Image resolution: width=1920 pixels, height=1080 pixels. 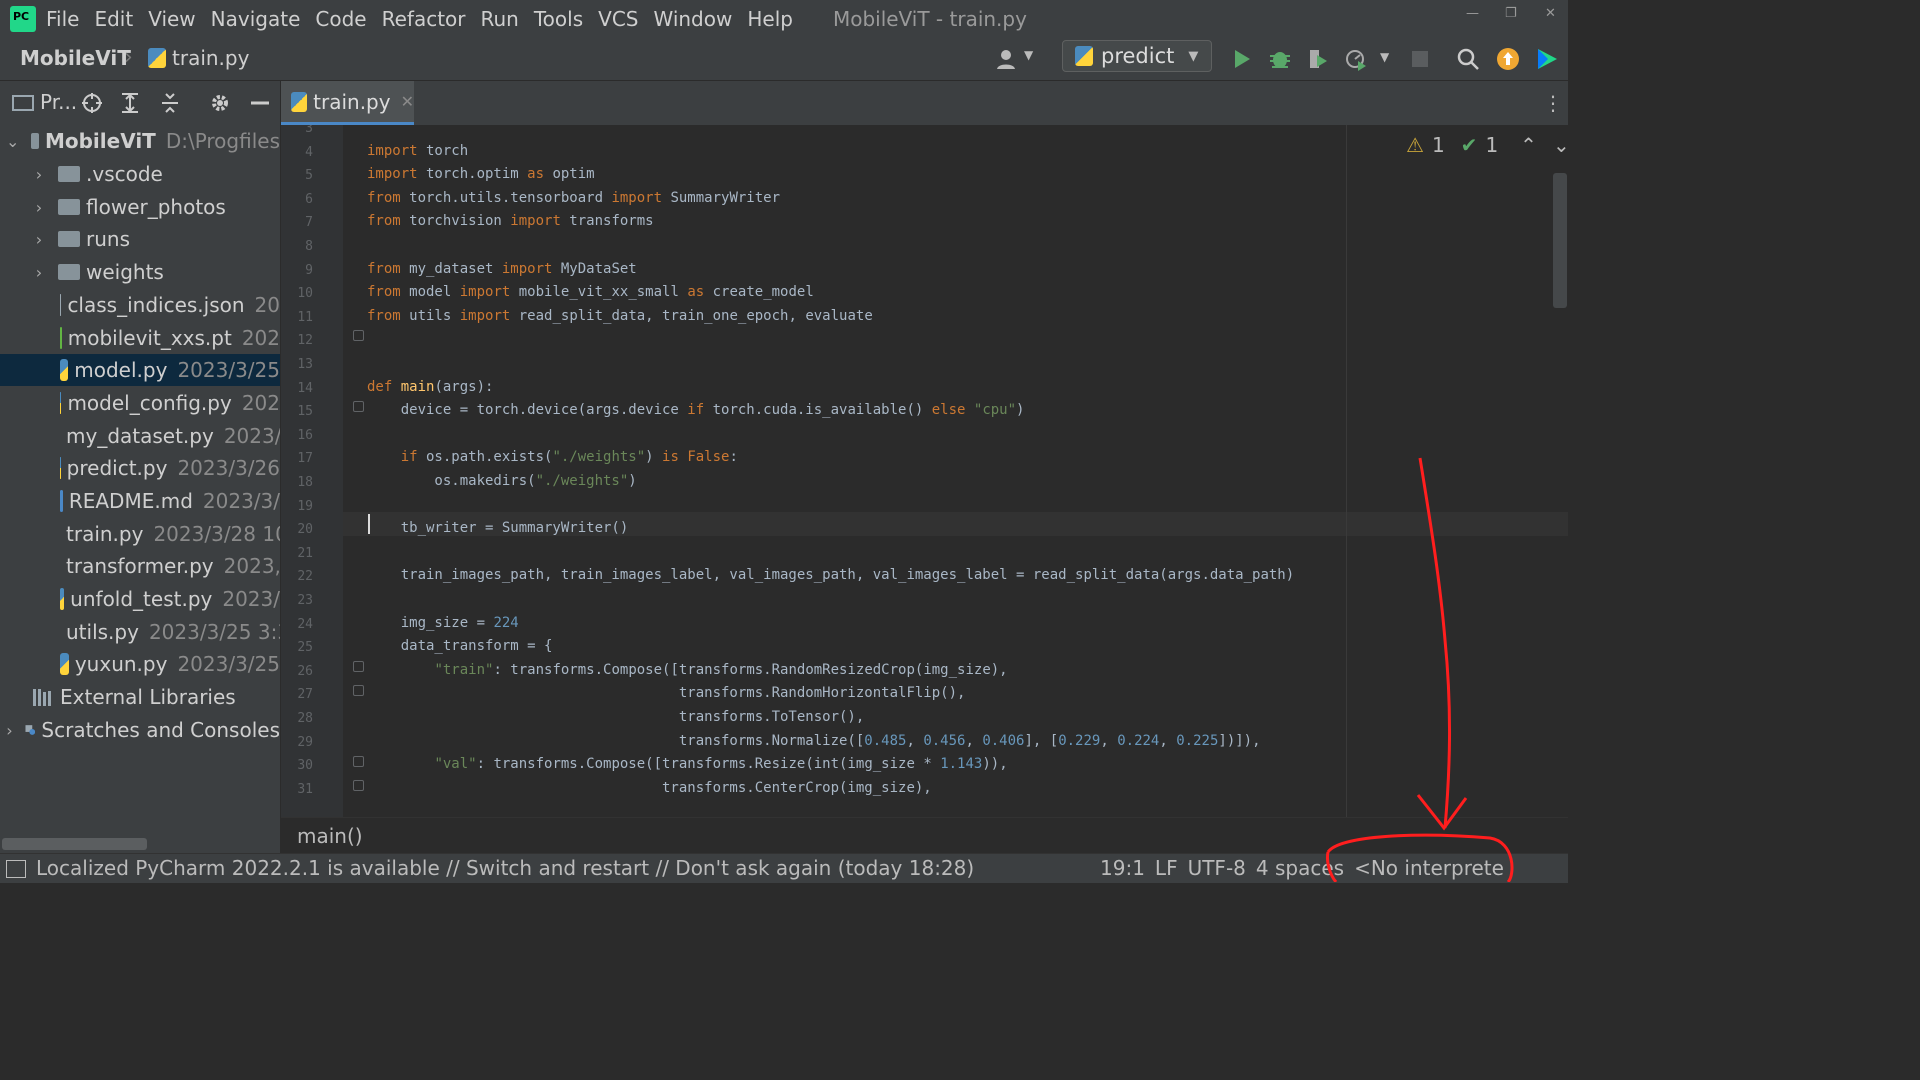 What do you see at coordinates (74, 844) in the screenshot?
I see `horizontal-scrollbar` at bounding box center [74, 844].